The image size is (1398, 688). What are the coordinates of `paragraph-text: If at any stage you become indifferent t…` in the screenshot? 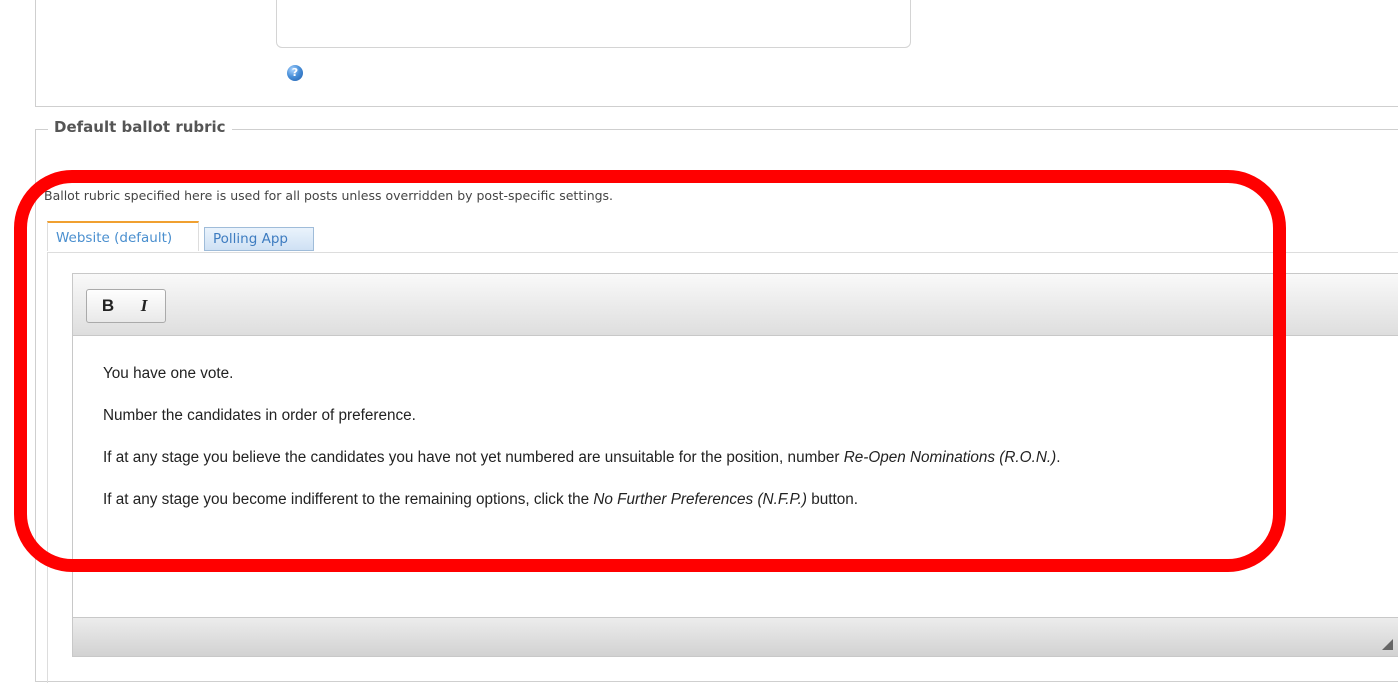 It's located at (348, 499).